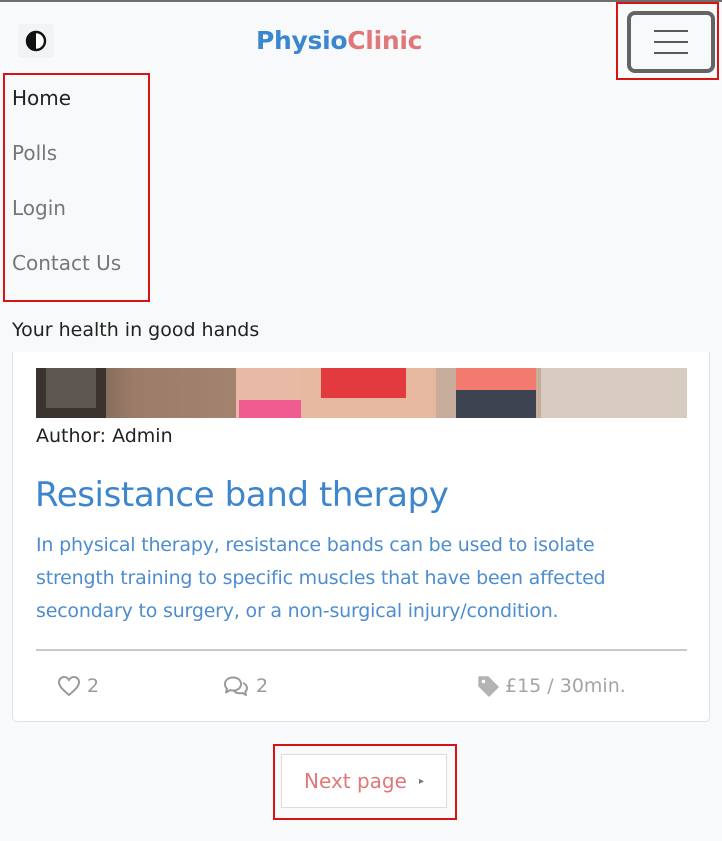  What do you see at coordinates (93, 686) in the screenshot?
I see `likes-count: 2` at bounding box center [93, 686].